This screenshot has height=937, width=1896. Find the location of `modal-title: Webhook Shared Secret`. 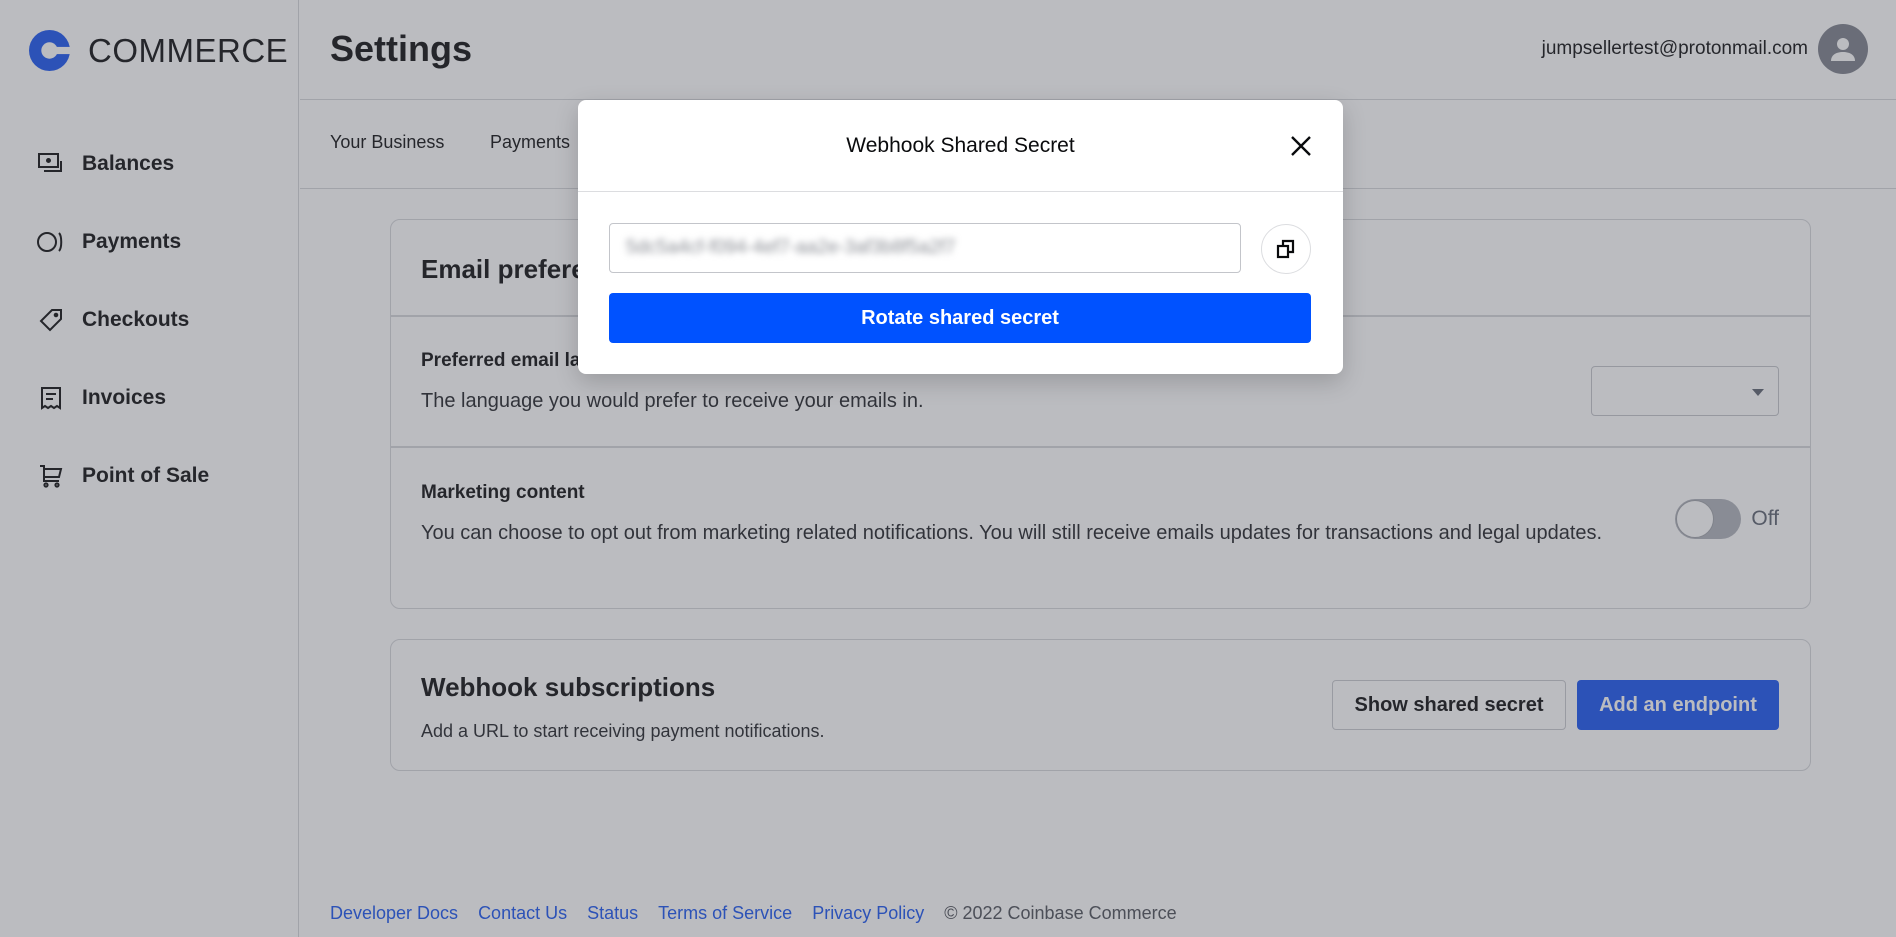

modal-title: Webhook Shared Secret is located at coordinates (960, 145).